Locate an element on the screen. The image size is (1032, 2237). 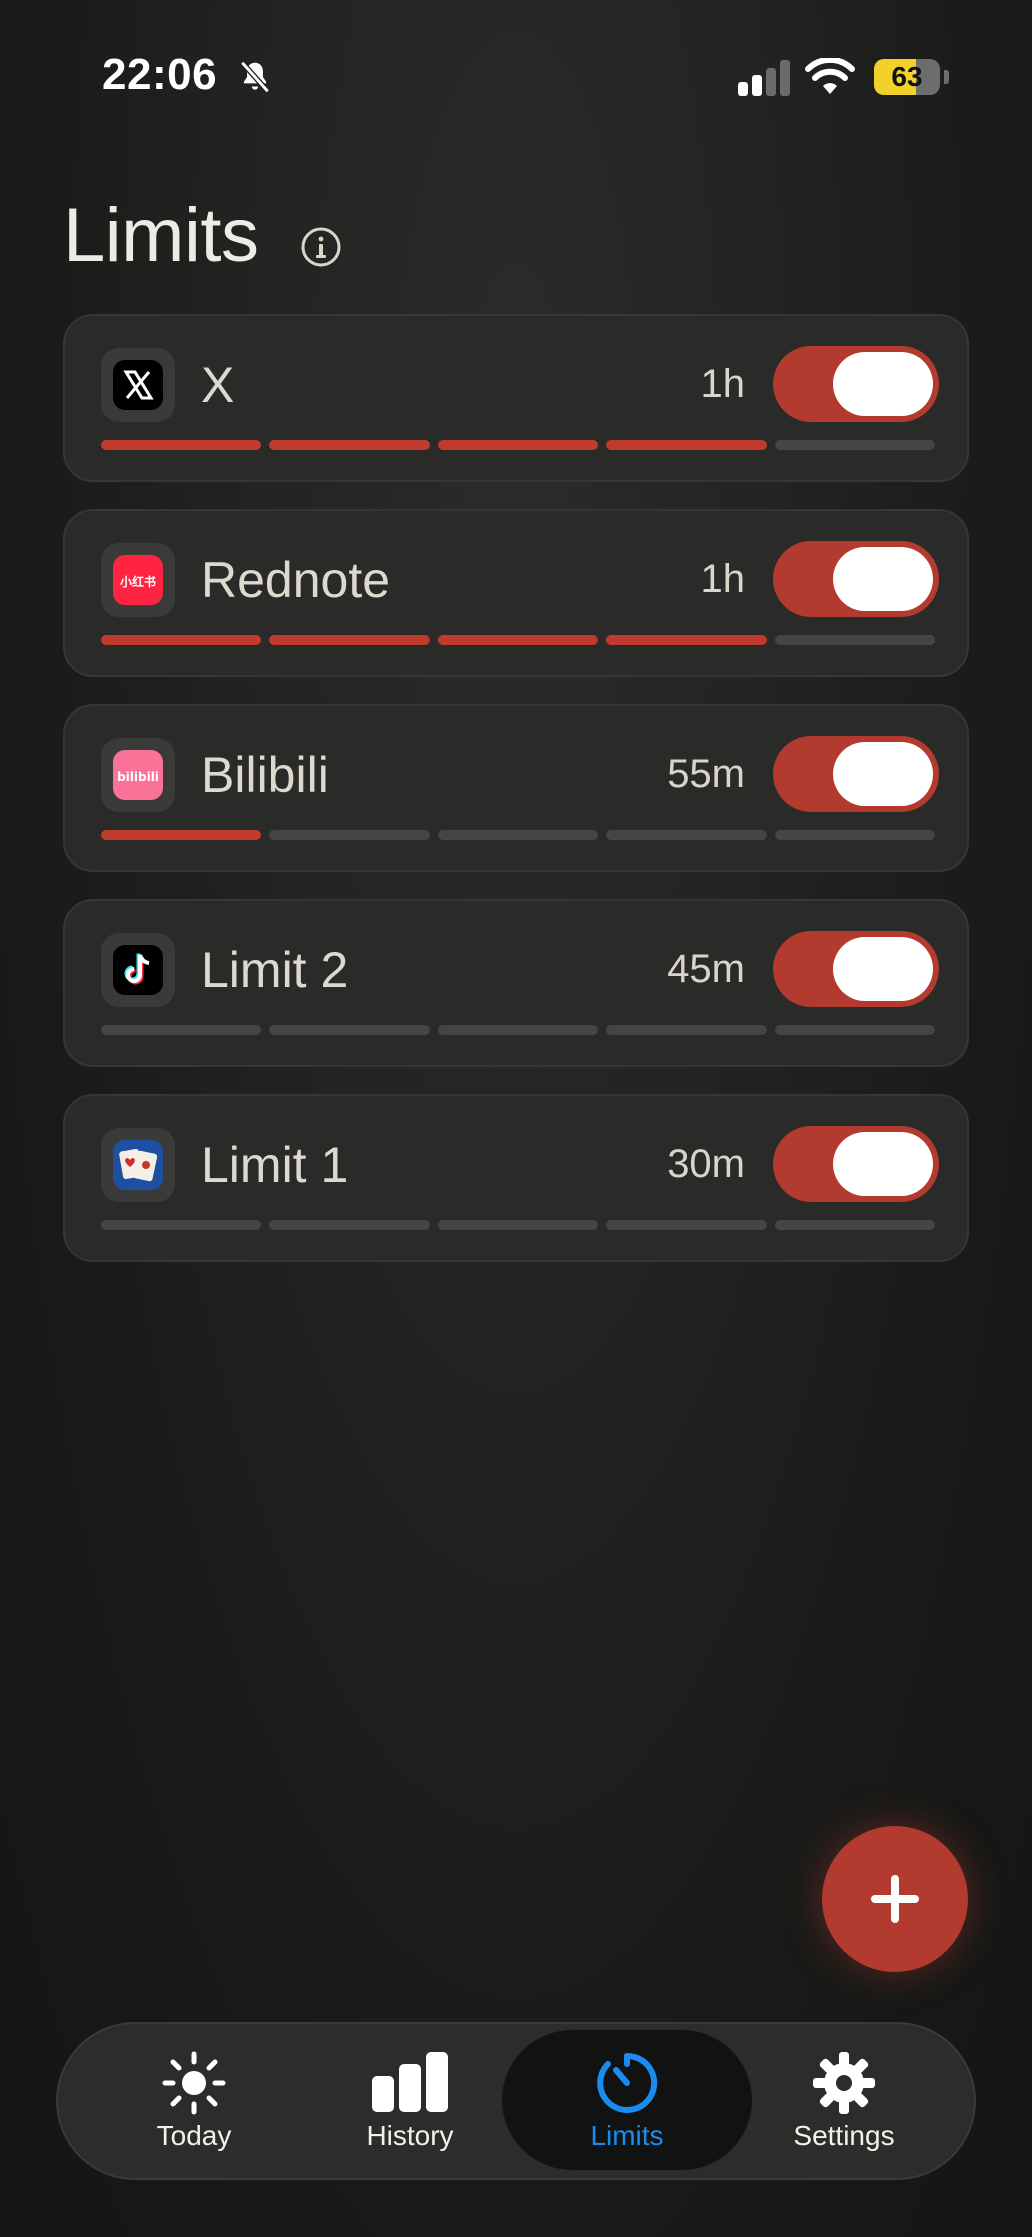
cards-game-app-icon is located at coordinates (138, 1165).